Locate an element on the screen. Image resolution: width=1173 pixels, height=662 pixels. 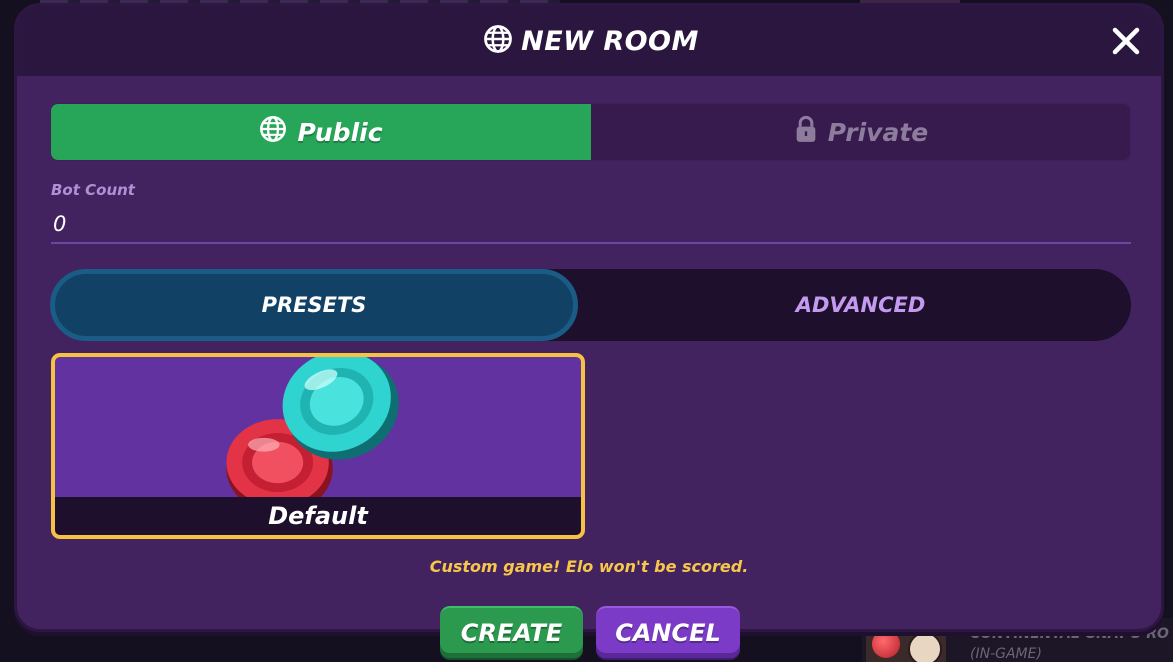
private-option: Private is located at coordinates (860, 132).